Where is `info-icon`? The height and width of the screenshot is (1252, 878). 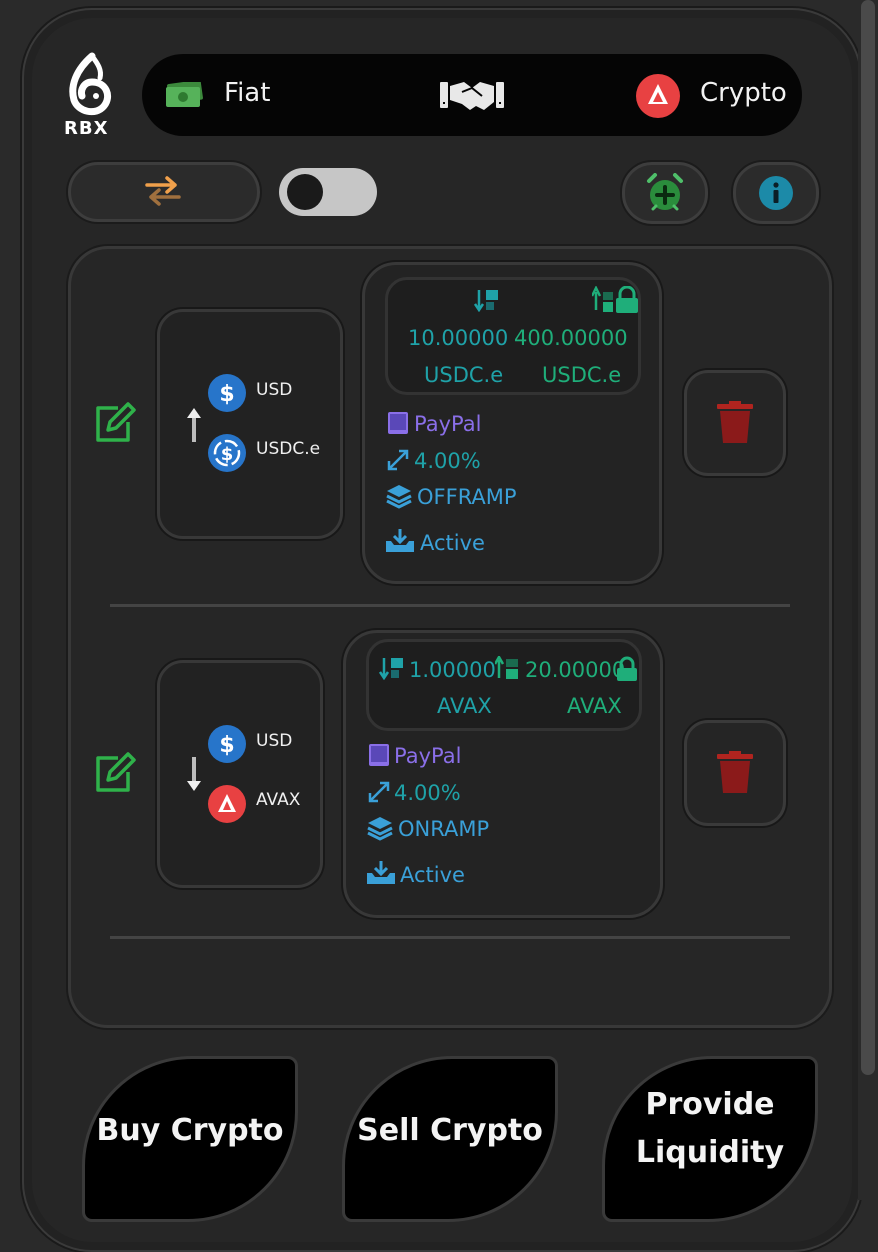 info-icon is located at coordinates (776, 193).